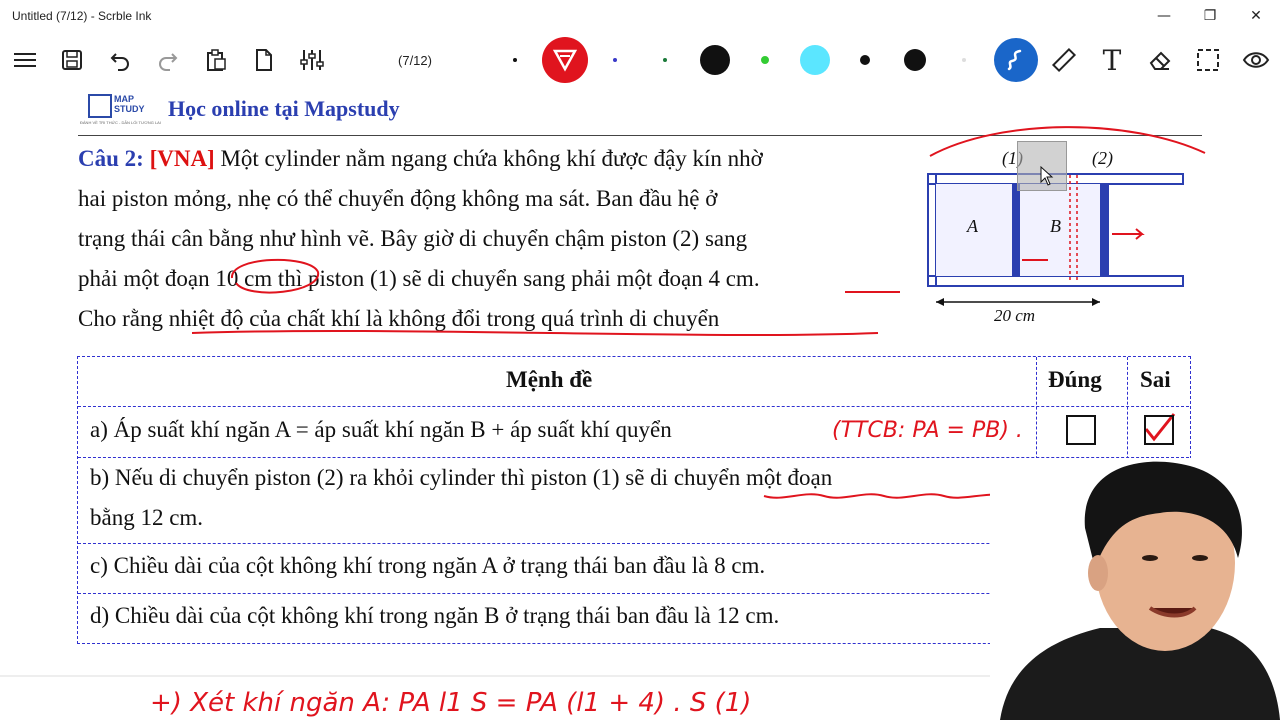 This screenshot has height=720, width=1280. I want to click on view-icon, so click(1256, 60).